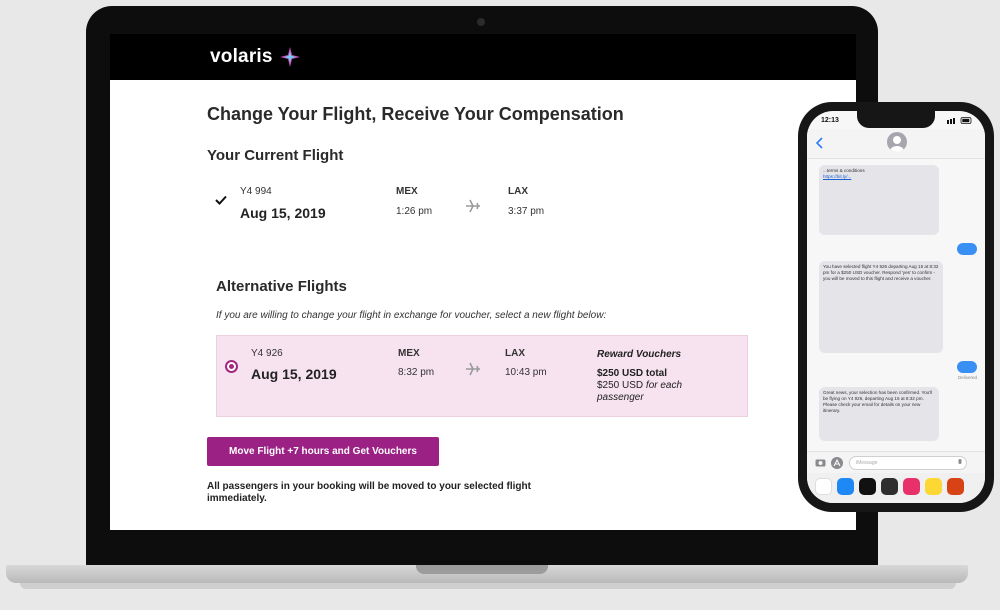  What do you see at coordinates (844, 170) in the screenshot?
I see `message-text: ...terms & conditions` at bounding box center [844, 170].